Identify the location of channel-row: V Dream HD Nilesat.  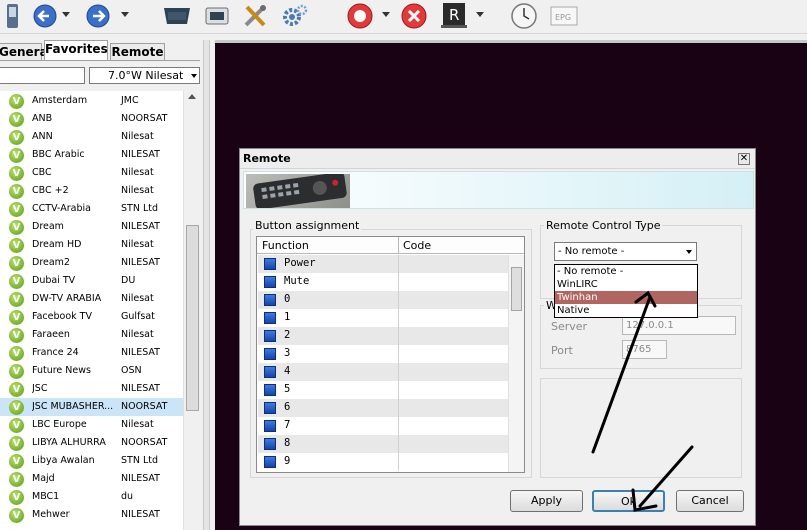
(91, 245).